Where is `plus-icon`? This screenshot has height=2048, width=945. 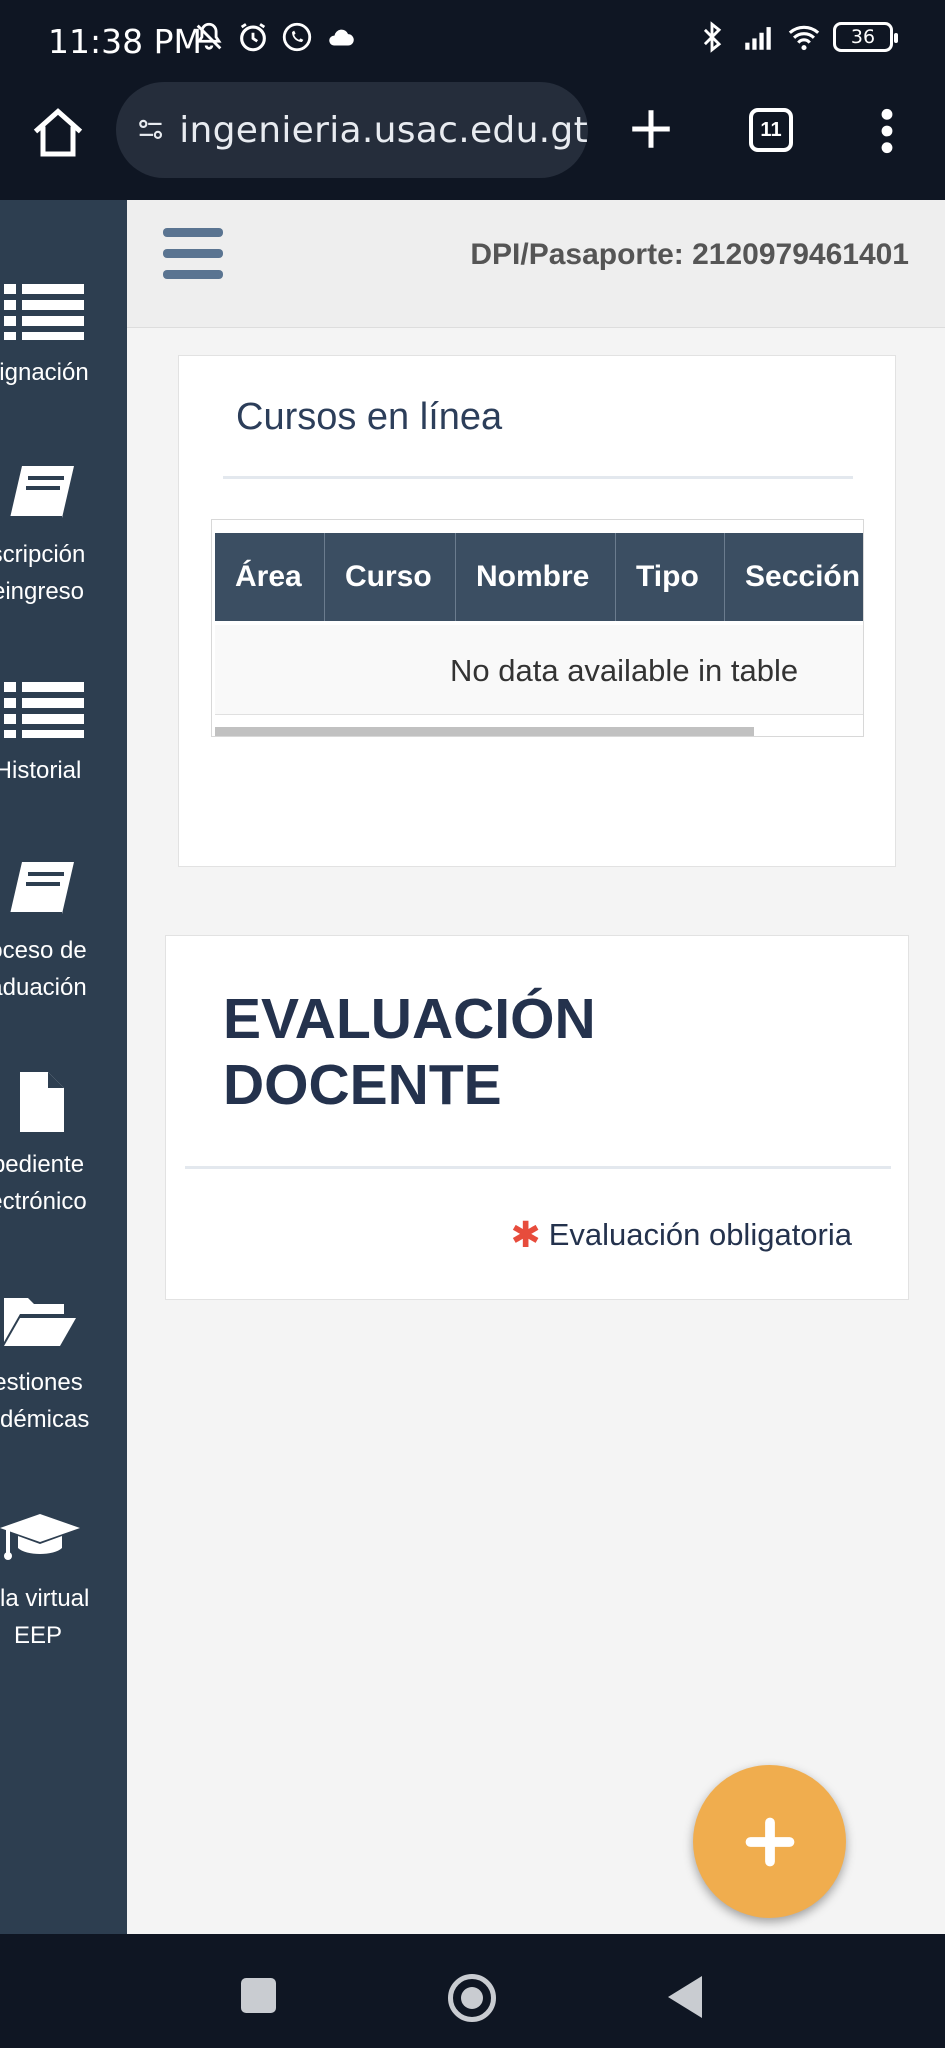
plus-icon is located at coordinates (769, 1841).